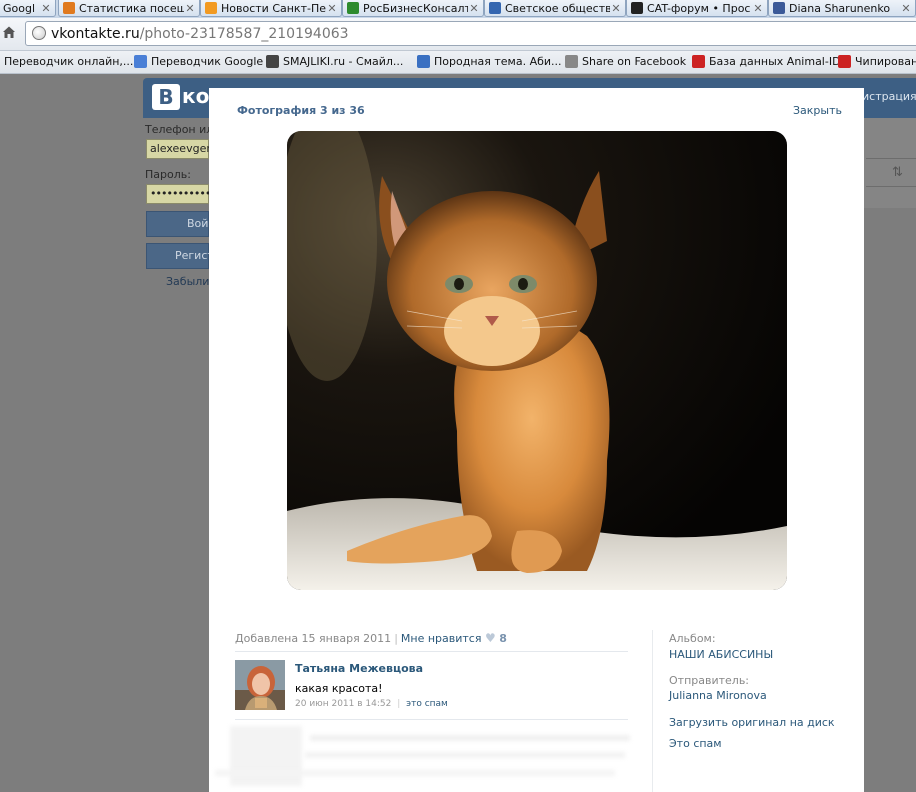 This screenshot has height=792, width=916. Describe the element at coordinates (637, 8) in the screenshot. I see `cat-icon` at that location.